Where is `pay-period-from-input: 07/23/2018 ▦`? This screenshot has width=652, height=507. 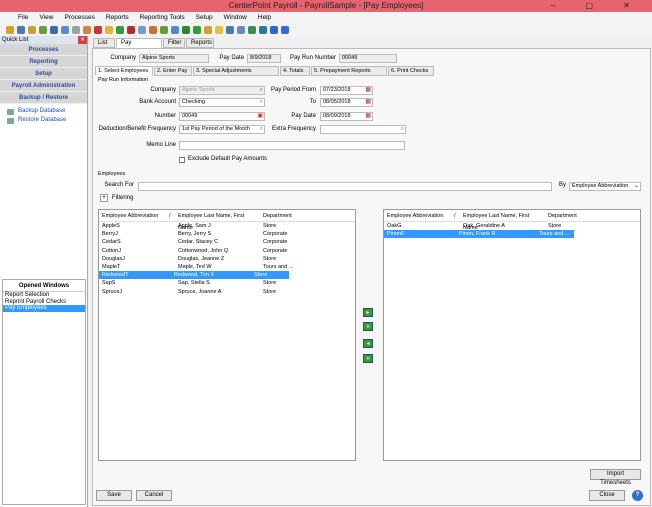 pay-period-from-input: 07/23/2018 ▦ is located at coordinates (346, 90).